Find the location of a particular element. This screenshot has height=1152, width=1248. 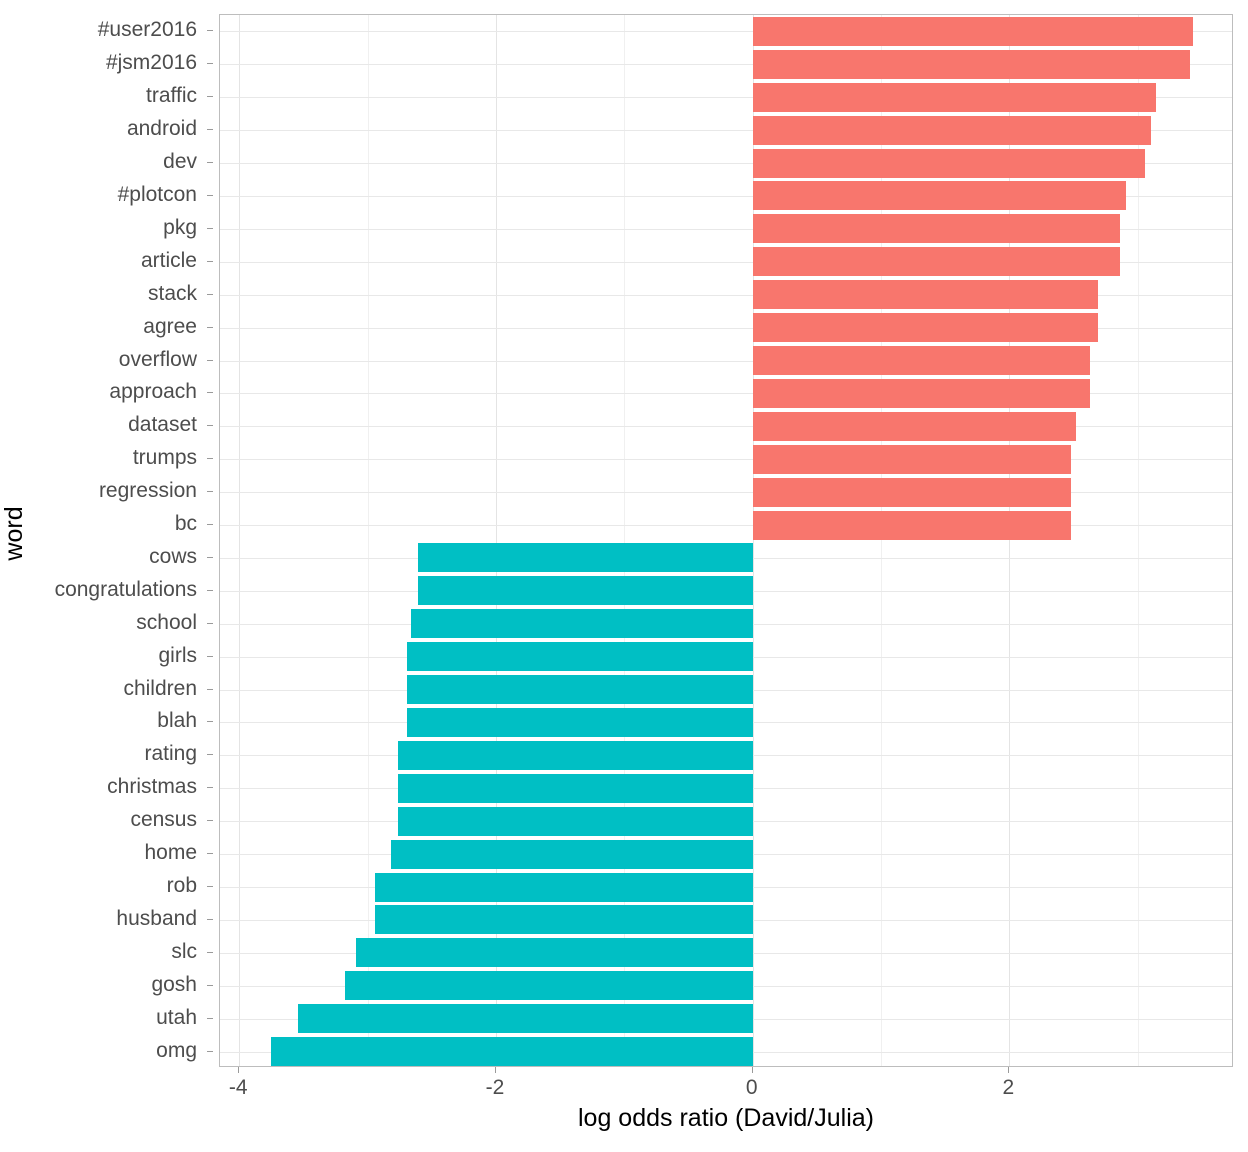

x-axis-tick-label: -4 is located at coordinates (238, 1087).